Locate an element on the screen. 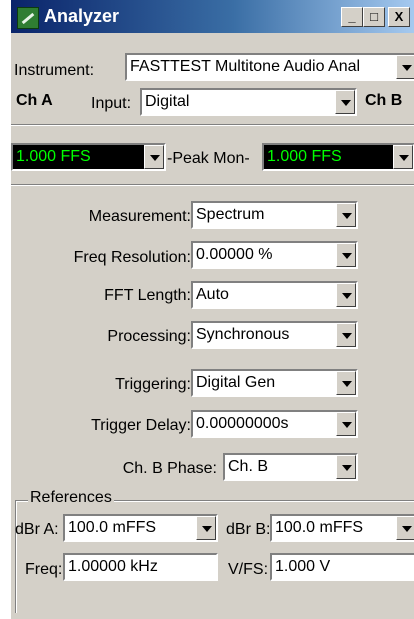  measurement-value: Spectrum is located at coordinates (230, 214).